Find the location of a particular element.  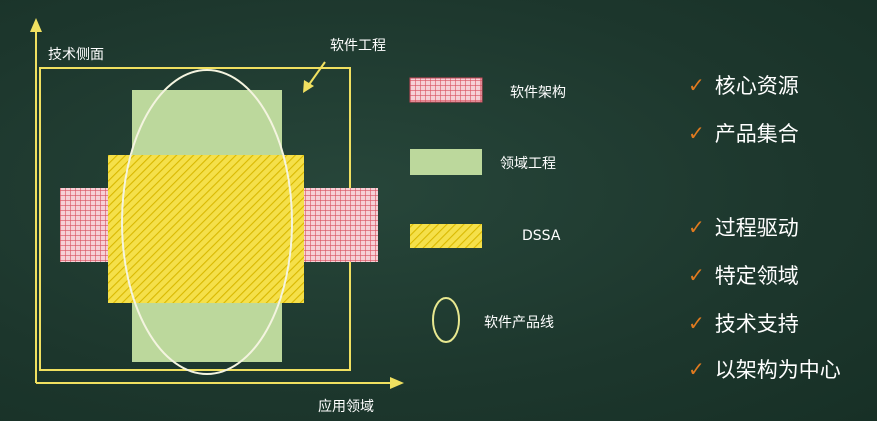

feature-label: 特定领域 is located at coordinates (756, 276).